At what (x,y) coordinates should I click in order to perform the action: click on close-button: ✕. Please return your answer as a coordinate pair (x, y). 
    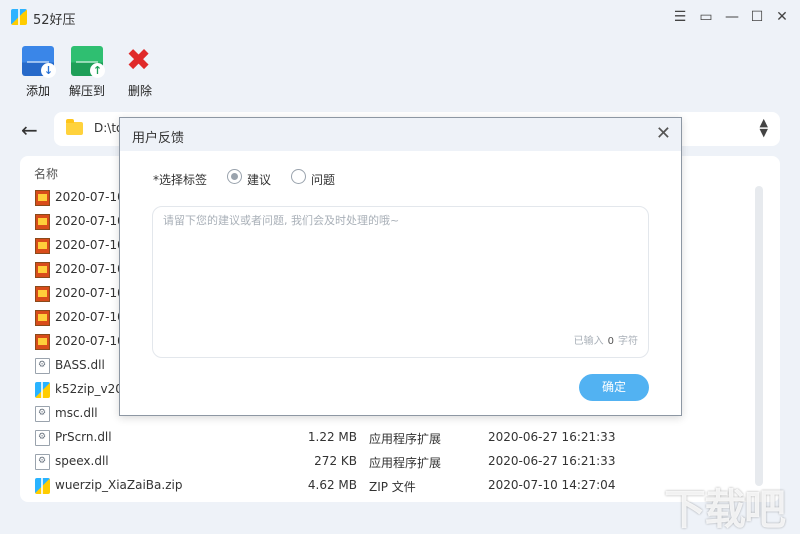
    Looking at the image, I should click on (782, 17).